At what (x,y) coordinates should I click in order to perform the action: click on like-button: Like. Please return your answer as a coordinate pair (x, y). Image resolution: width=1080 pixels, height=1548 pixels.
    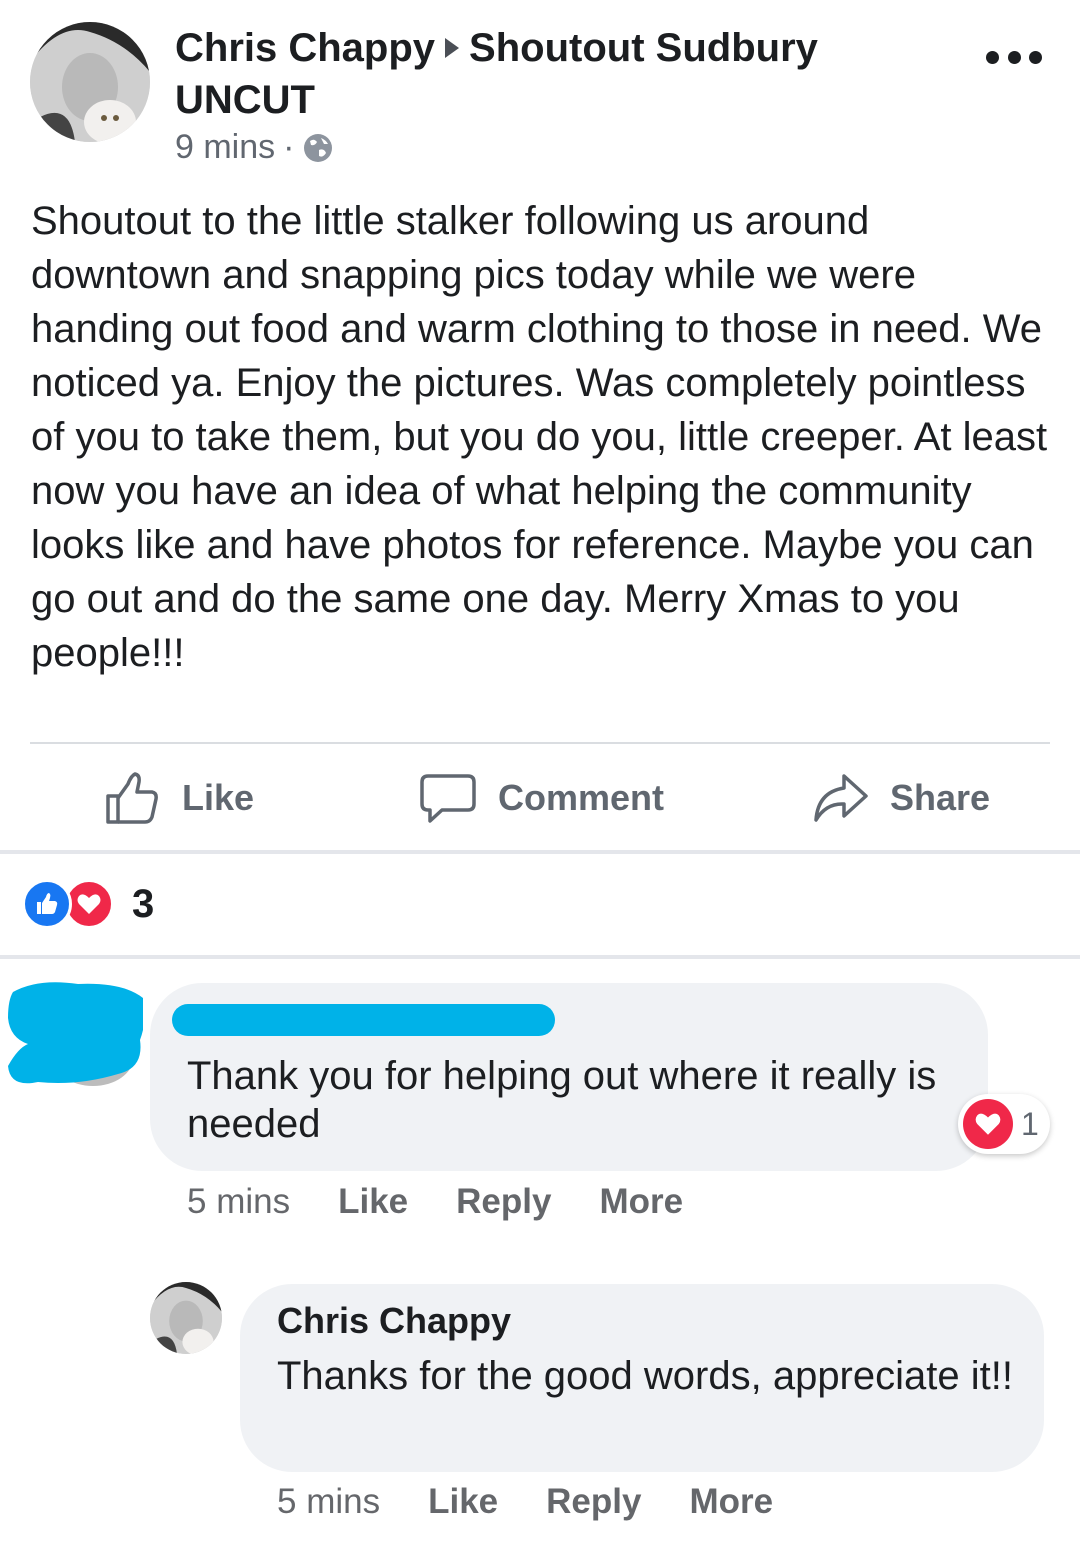
    Looking at the image, I should click on (179, 798).